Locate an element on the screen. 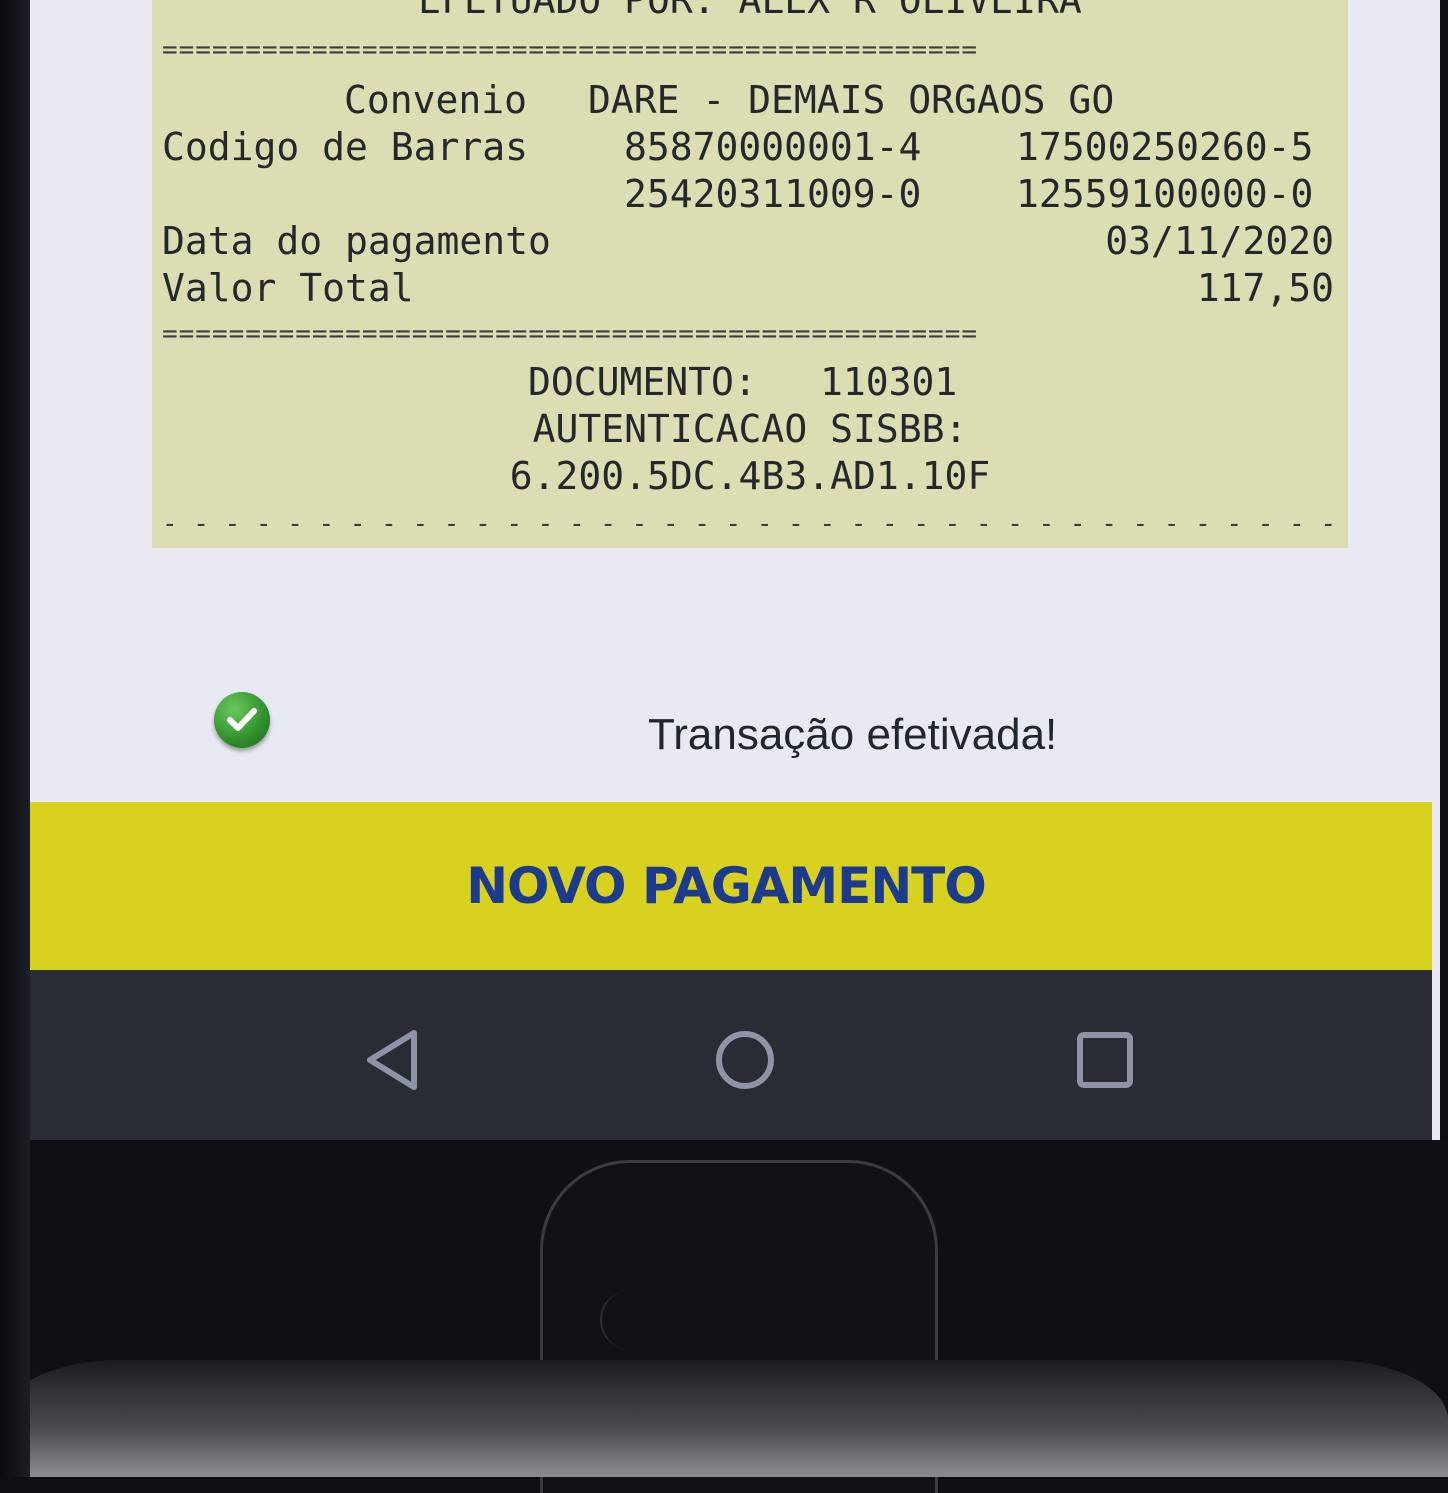 The width and height of the screenshot is (1448, 1493). convenio-value: DARE - DEMAIS ORGAOS GO is located at coordinates (851, 100).